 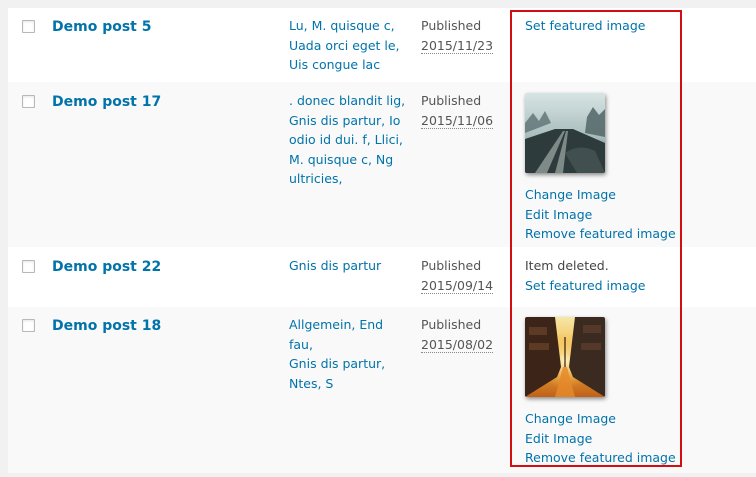 I want to click on status-message: Item deleted., so click(x=567, y=265).